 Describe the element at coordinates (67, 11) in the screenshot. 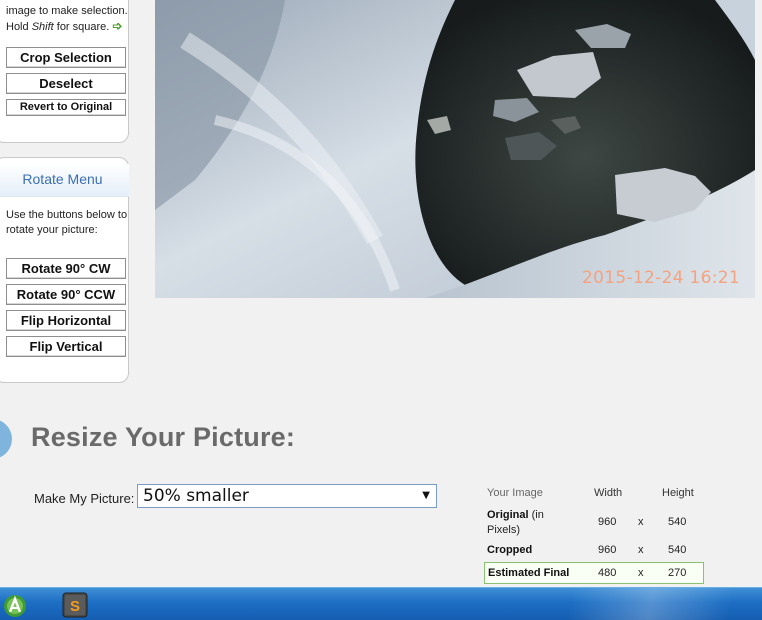

I see `crop-instructions-line1: image to make selection.` at that location.